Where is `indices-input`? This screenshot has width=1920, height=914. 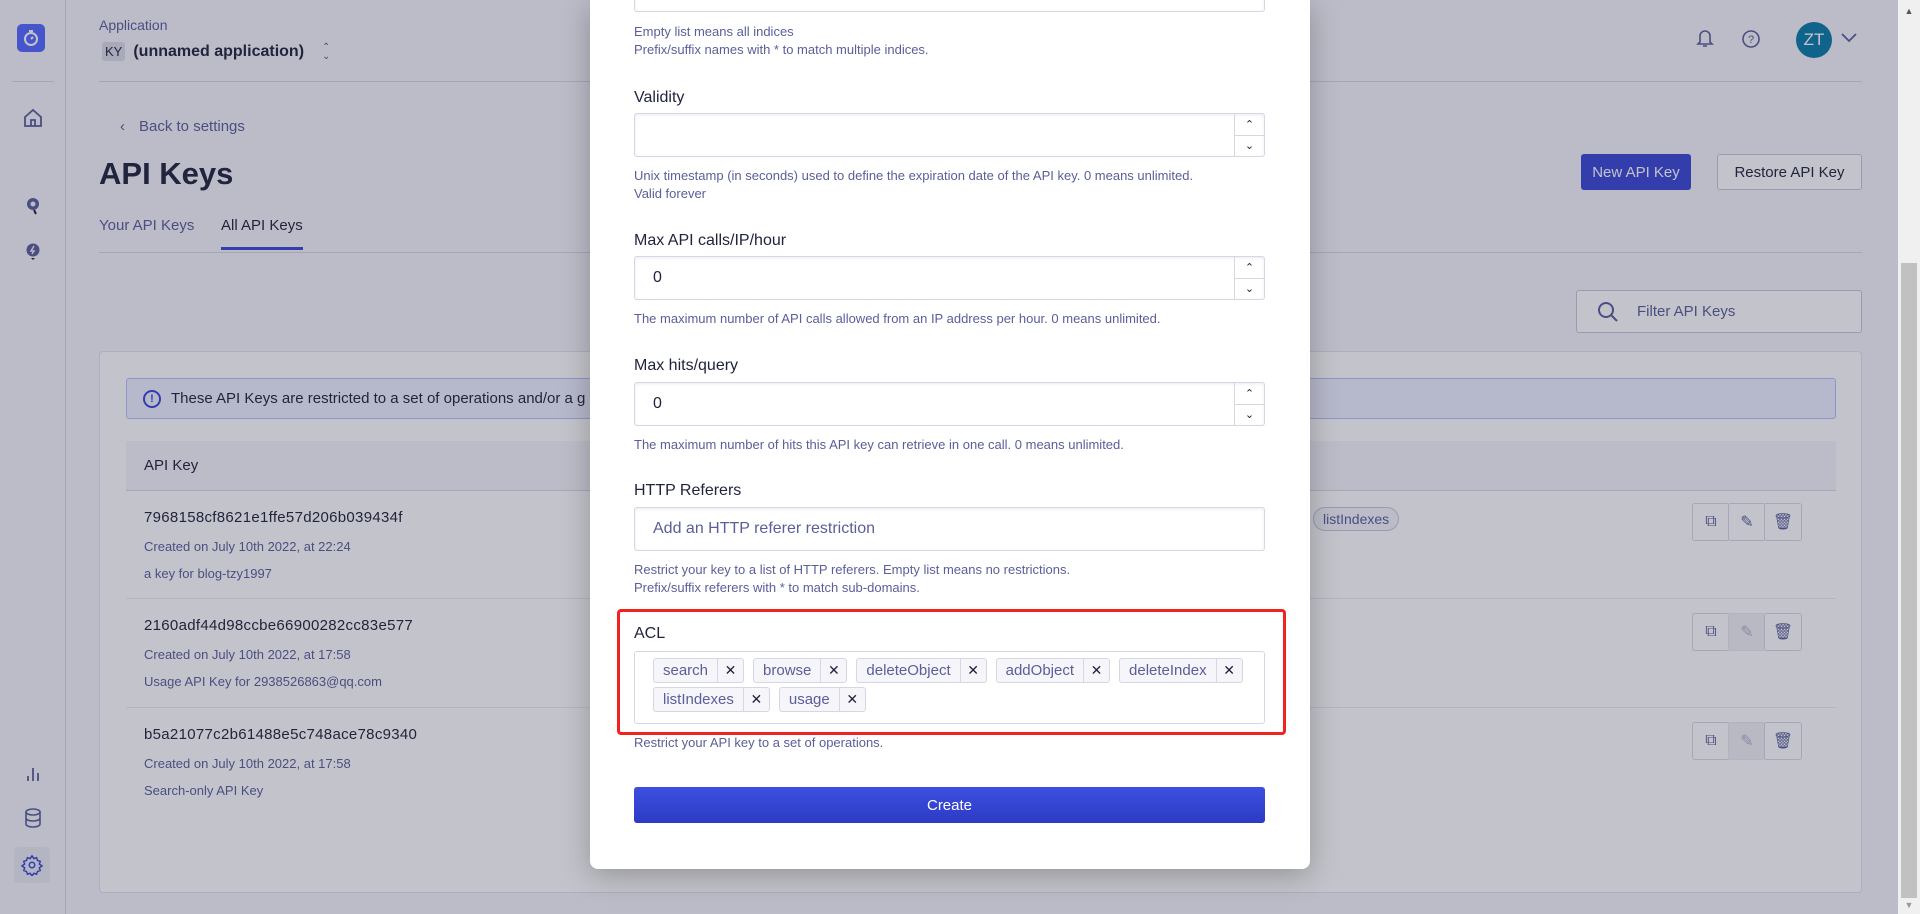 indices-input is located at coordinates (949, 6).